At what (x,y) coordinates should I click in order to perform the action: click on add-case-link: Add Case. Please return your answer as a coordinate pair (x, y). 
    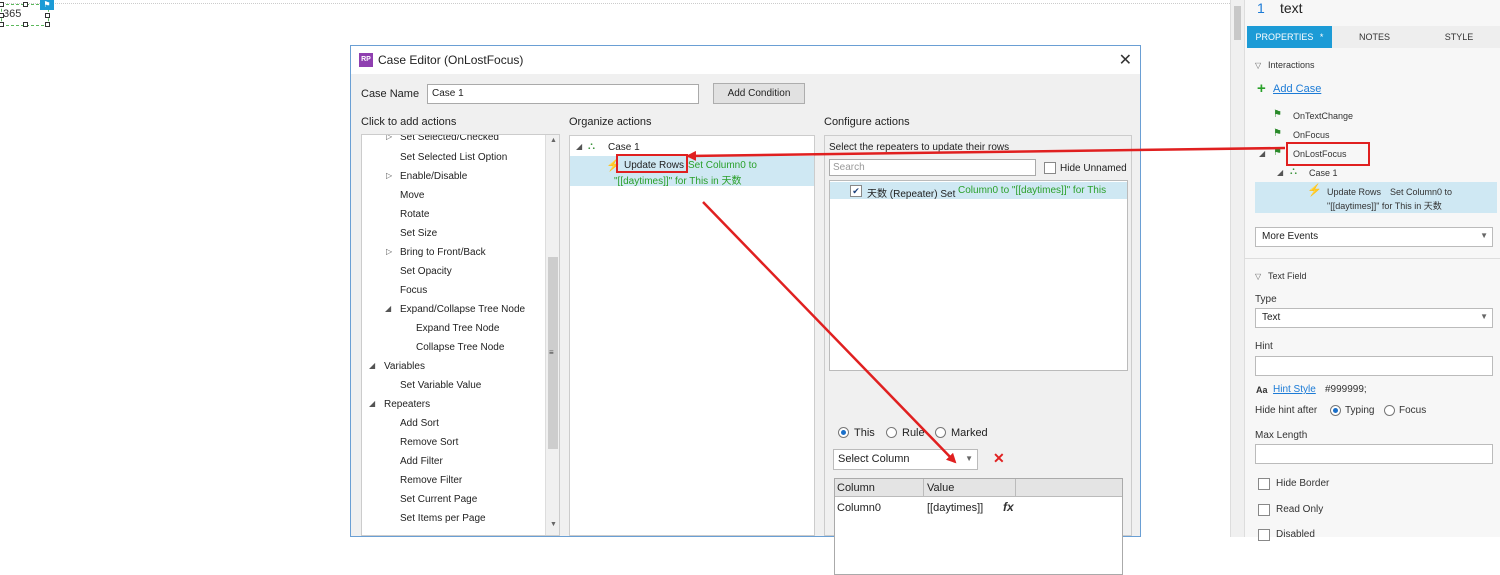
    Looking at the image, I should click on (1297, 89).